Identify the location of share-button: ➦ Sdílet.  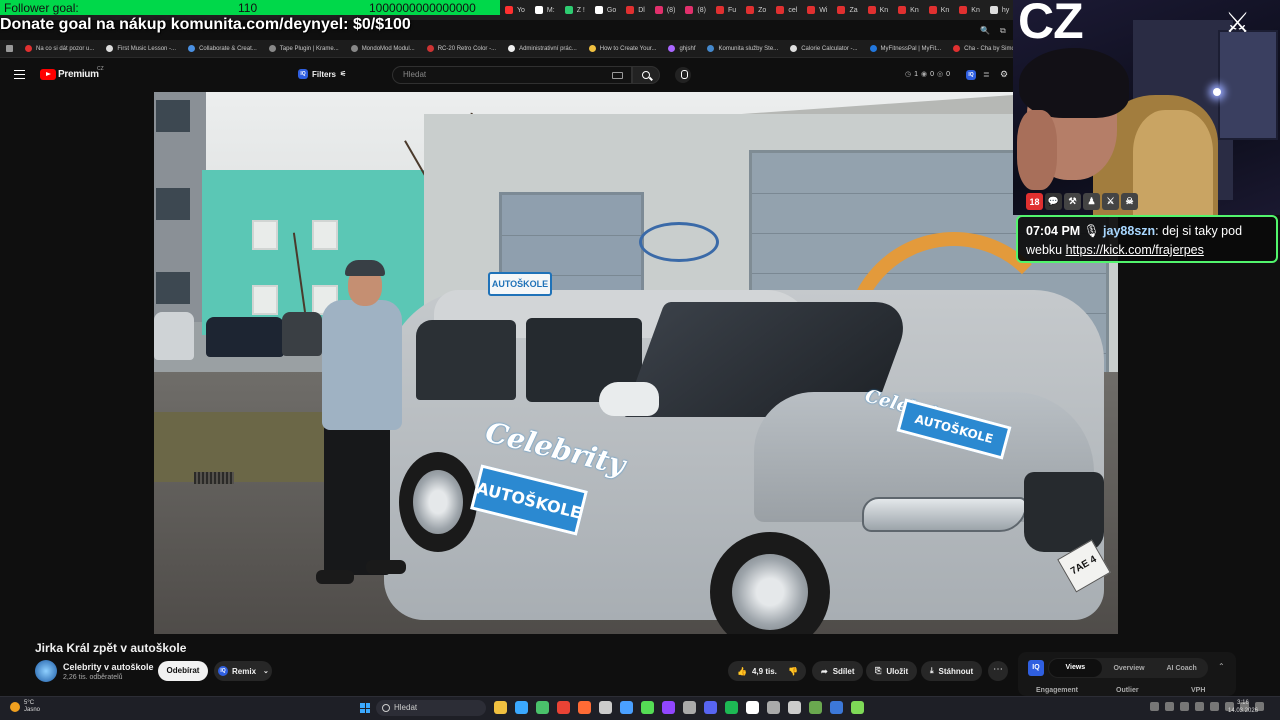
(838, 671).